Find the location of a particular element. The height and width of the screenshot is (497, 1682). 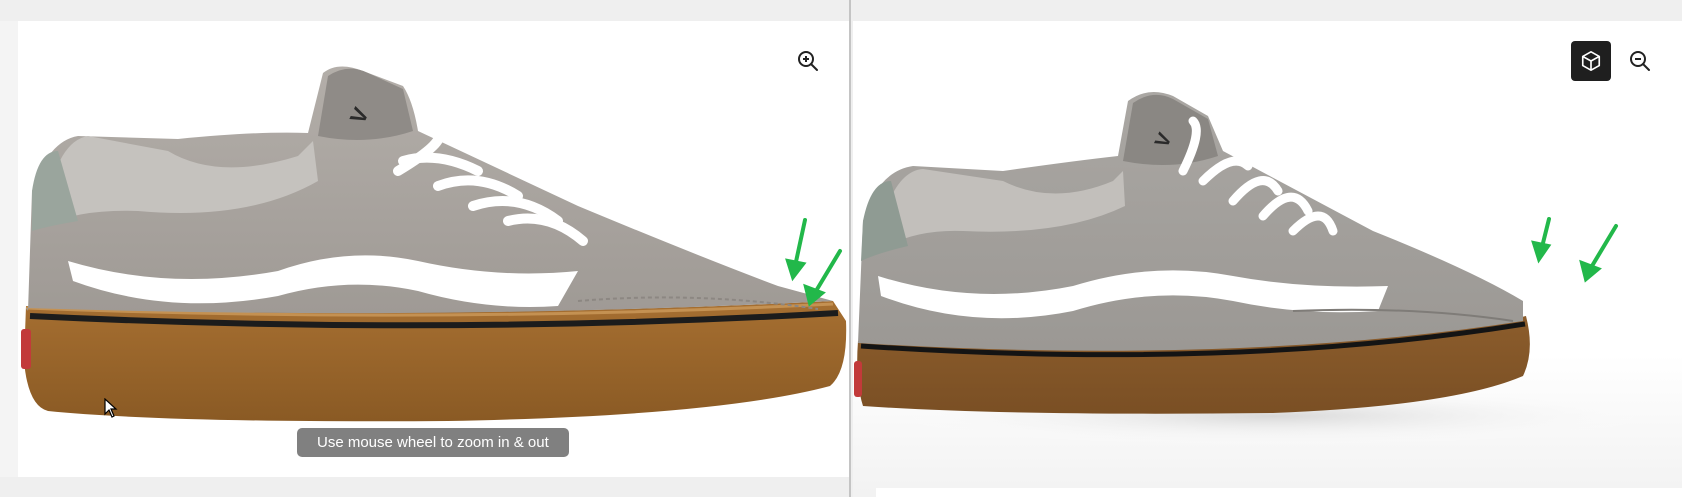

zoom-out-icon is located at coordinates (1640, 61).